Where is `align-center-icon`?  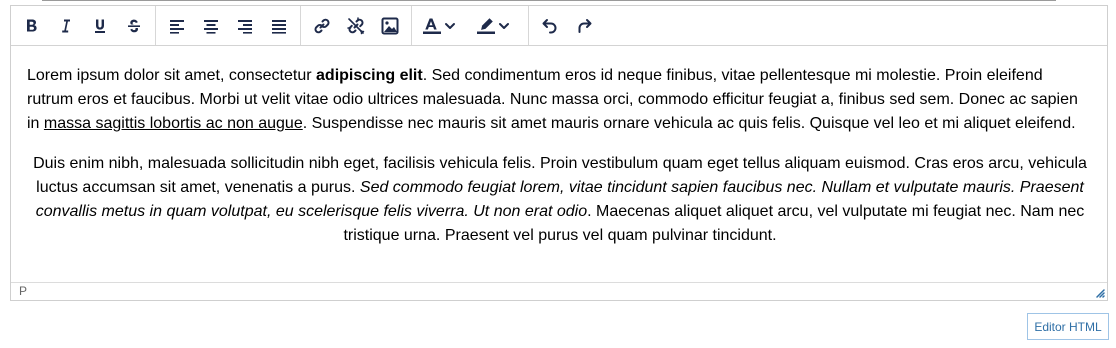 align-center-icon is located at coordinates (211, 26).